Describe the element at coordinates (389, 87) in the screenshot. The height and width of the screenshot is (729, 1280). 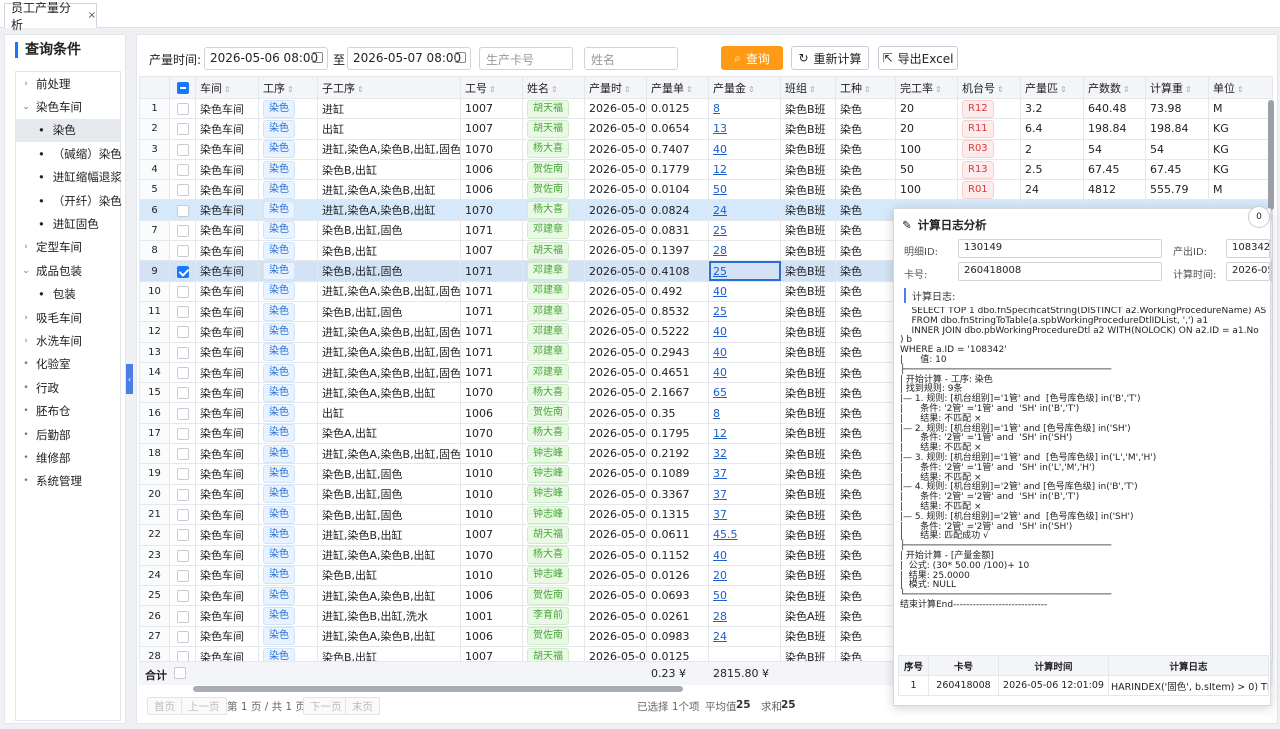
I see `column-header: 子工序 ⇕` at that location.